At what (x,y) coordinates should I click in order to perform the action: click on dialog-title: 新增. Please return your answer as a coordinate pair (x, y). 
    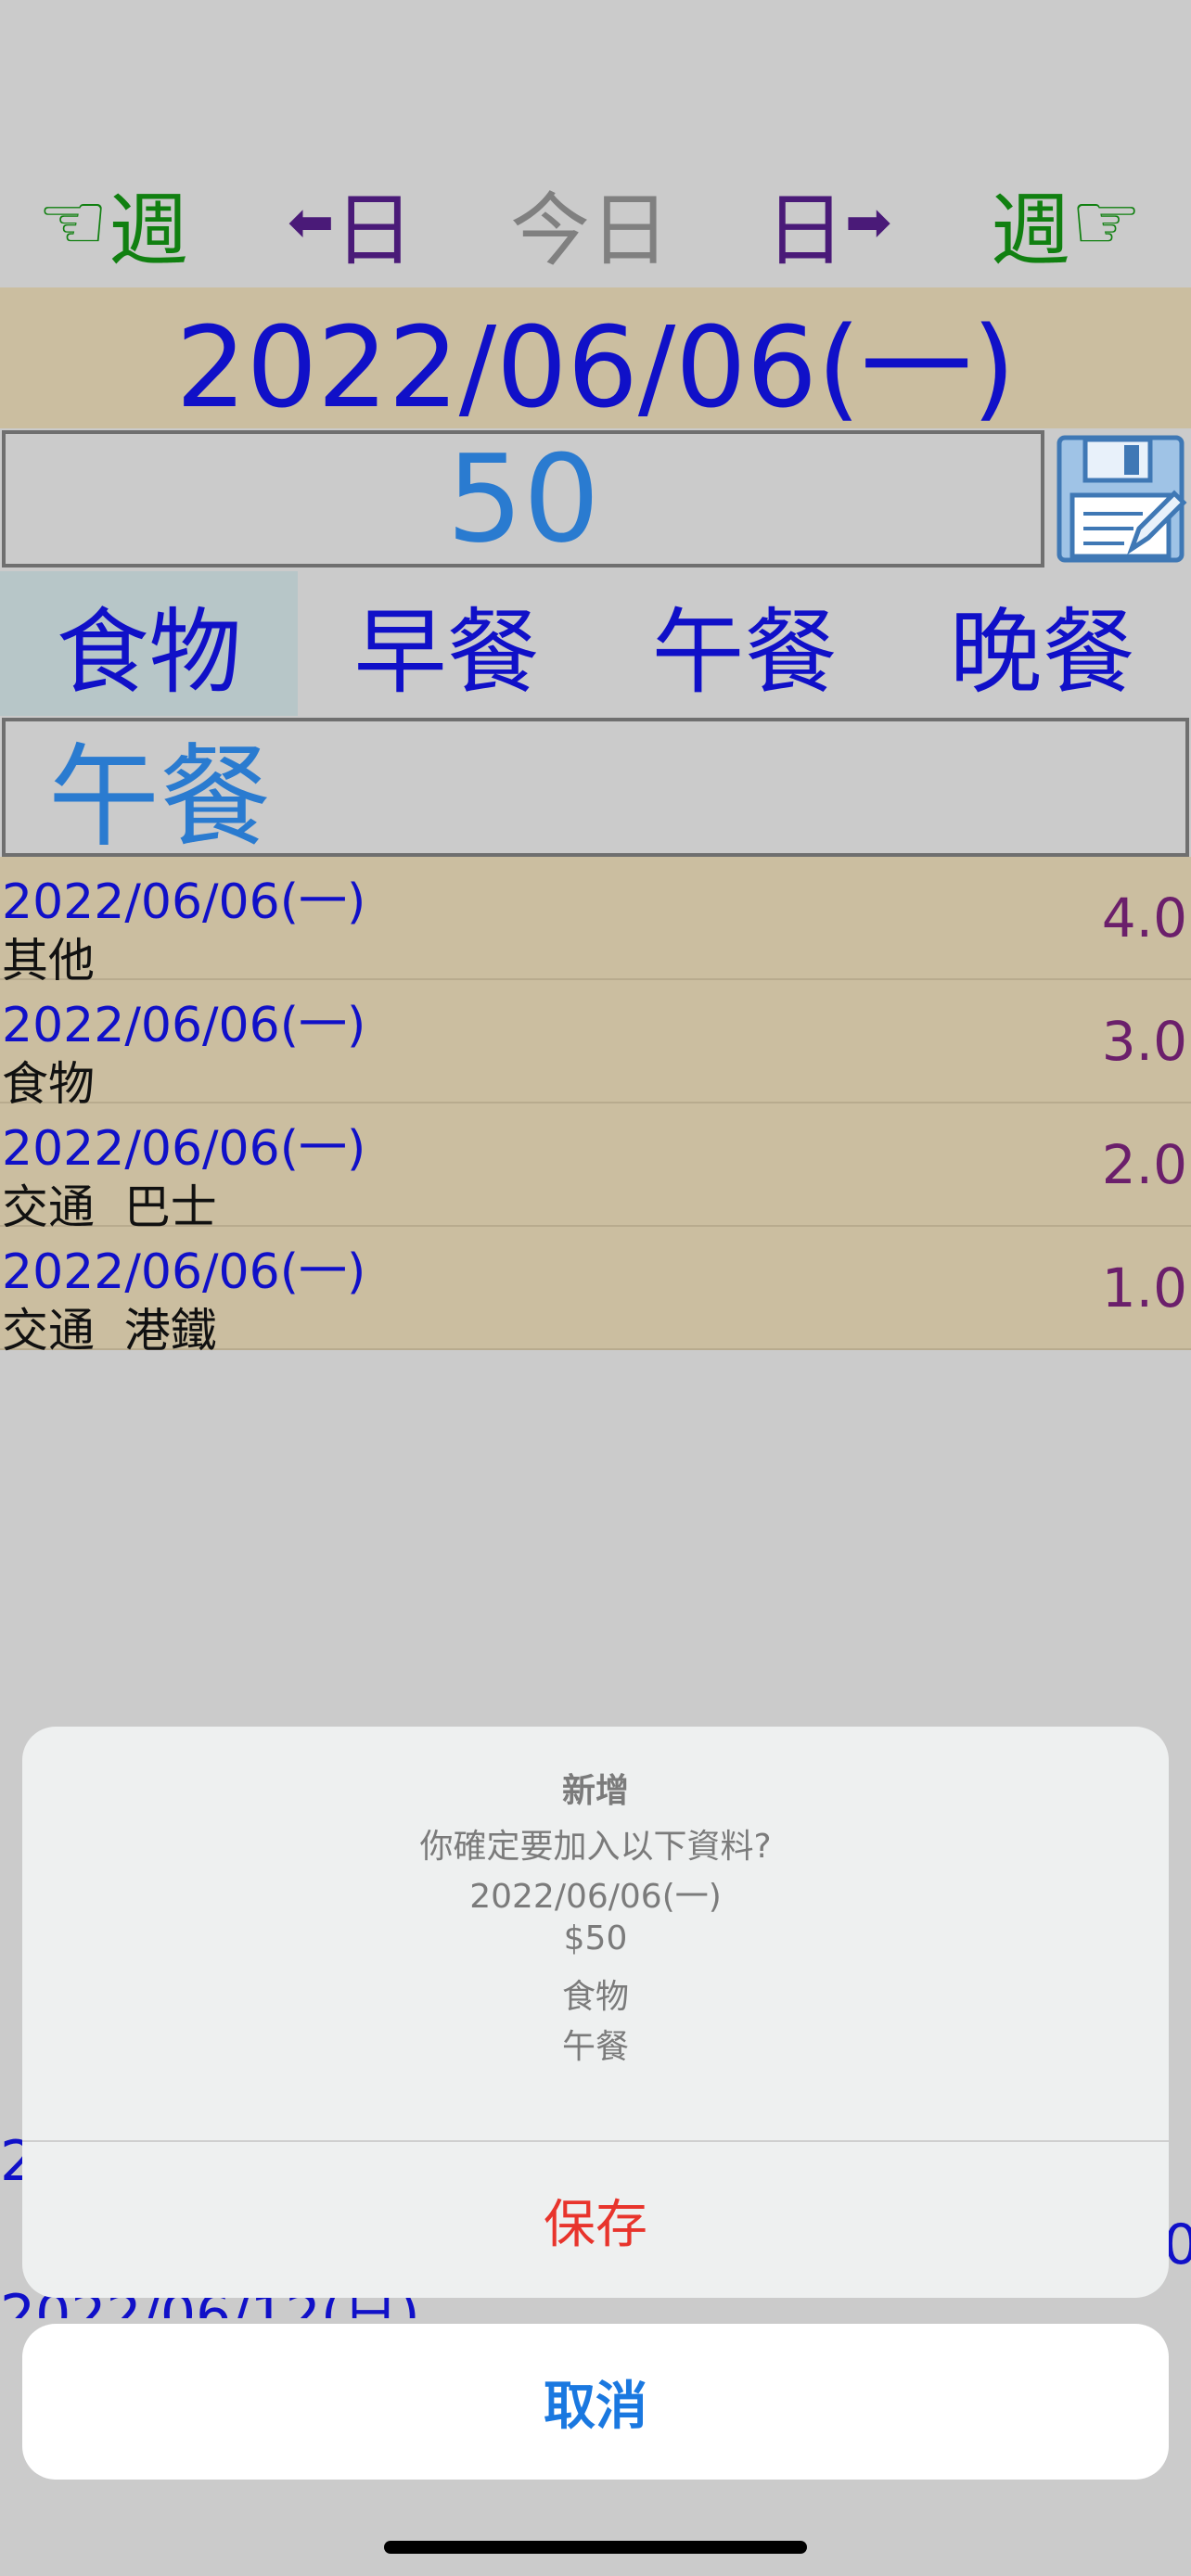
    Looking at the image, I should click on (595, 1791).